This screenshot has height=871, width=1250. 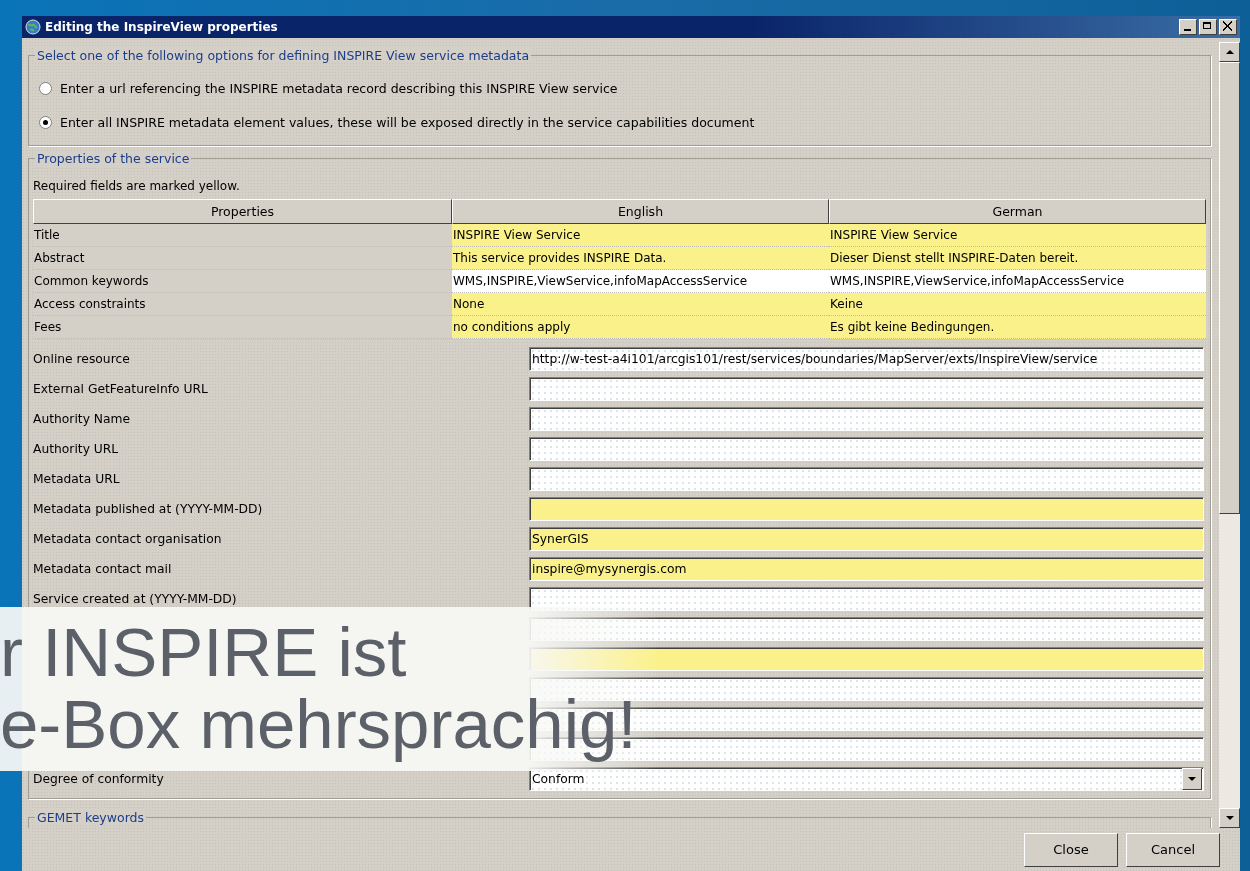 What do you see at coordinates (242, 258) in the screenshot?
I see `table-cell: Abstract` at bounding box center [242, 258].